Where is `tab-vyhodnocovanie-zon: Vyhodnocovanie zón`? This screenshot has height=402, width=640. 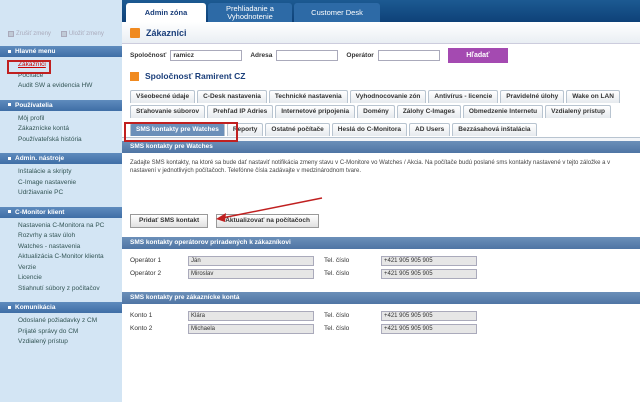 tab-vyhodnocovanie-zon: Vyhodnocovanie zón is located at coordinates (388, 96).